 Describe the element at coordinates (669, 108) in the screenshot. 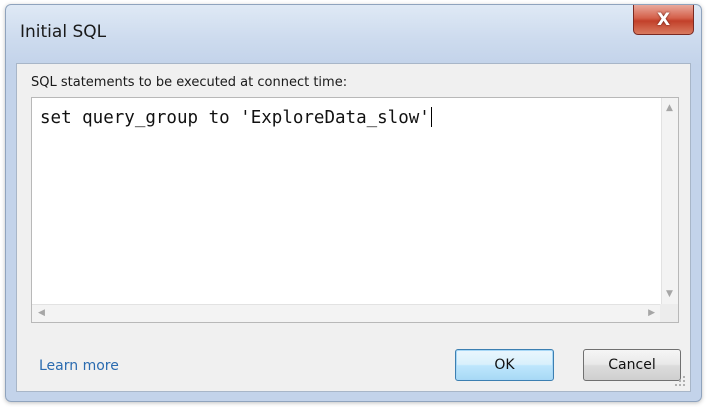

I see `scroll-up-icon: ▲` at that location.